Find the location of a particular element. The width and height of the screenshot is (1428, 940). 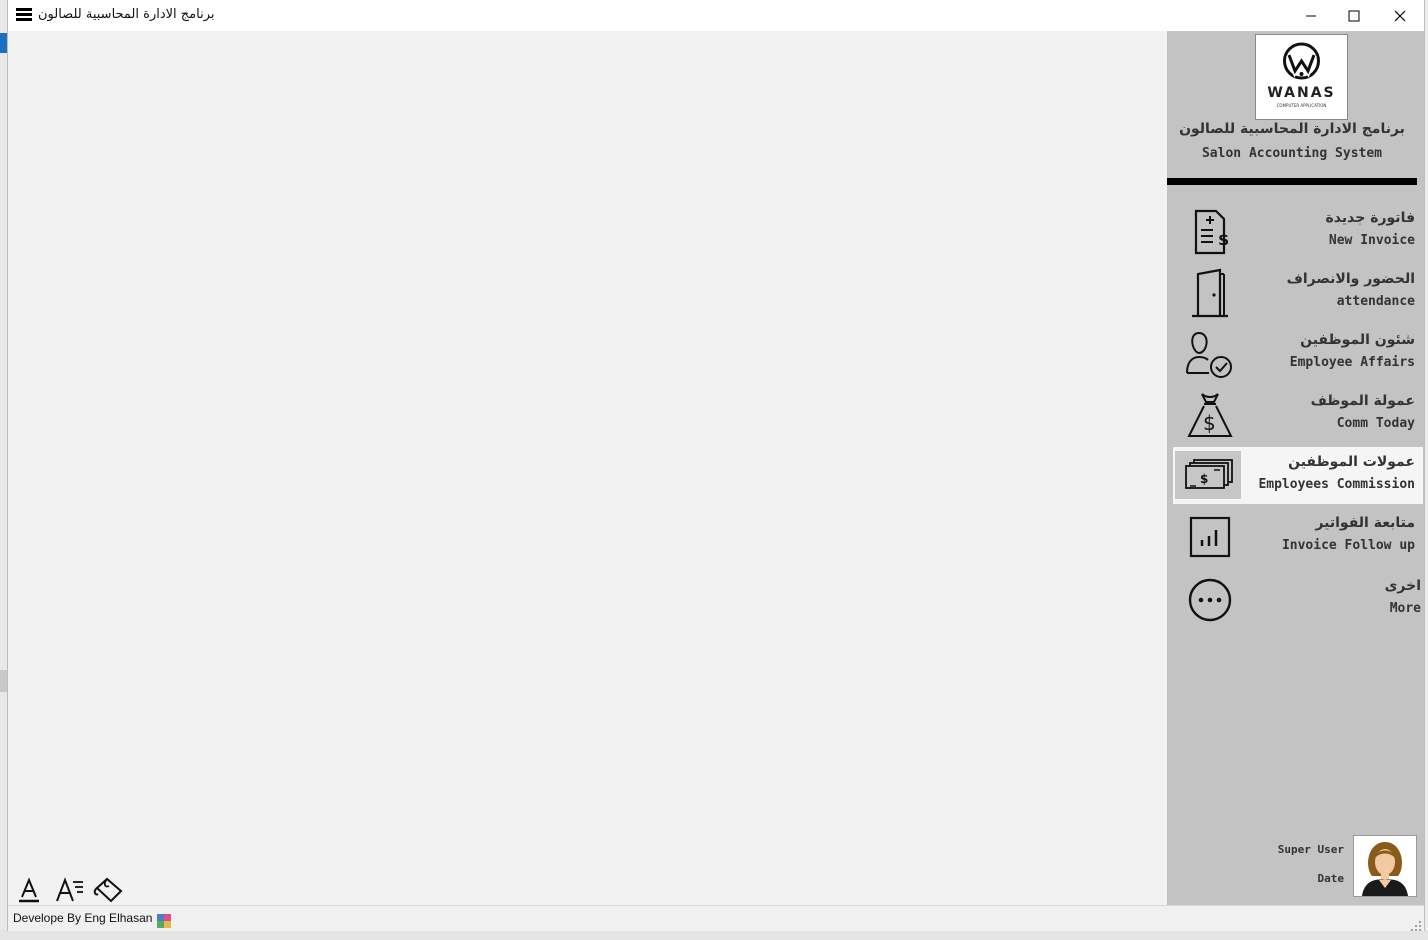

menu-item-label-ar: متابعة الفواتير is located at coordinates (1365, 523).